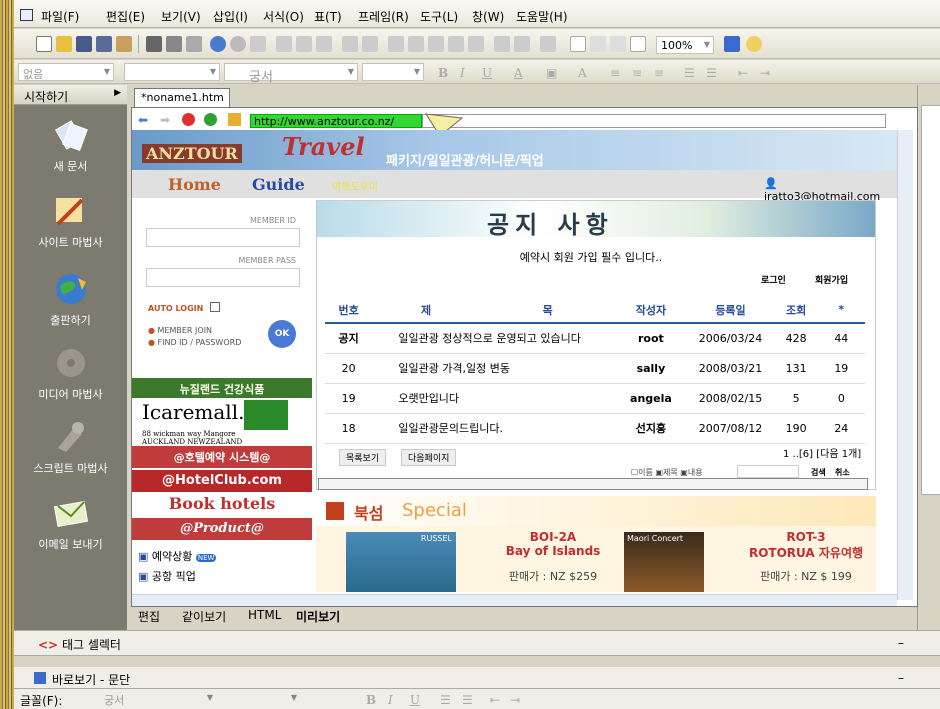  What do you see at coordinates (104, 44) in the screenshot?
I see `save-all-icon` at bounding box center [104, 44].